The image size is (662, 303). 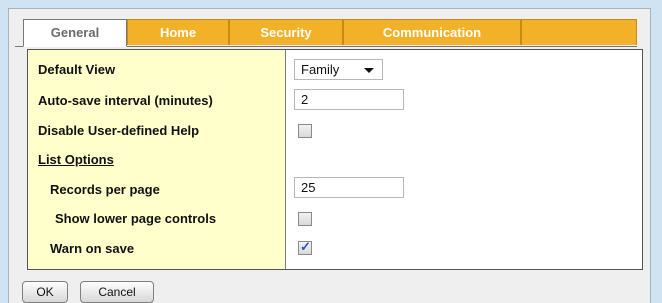 I want to click on records-per-page-label: Records per page, so click(x=105, y=189).